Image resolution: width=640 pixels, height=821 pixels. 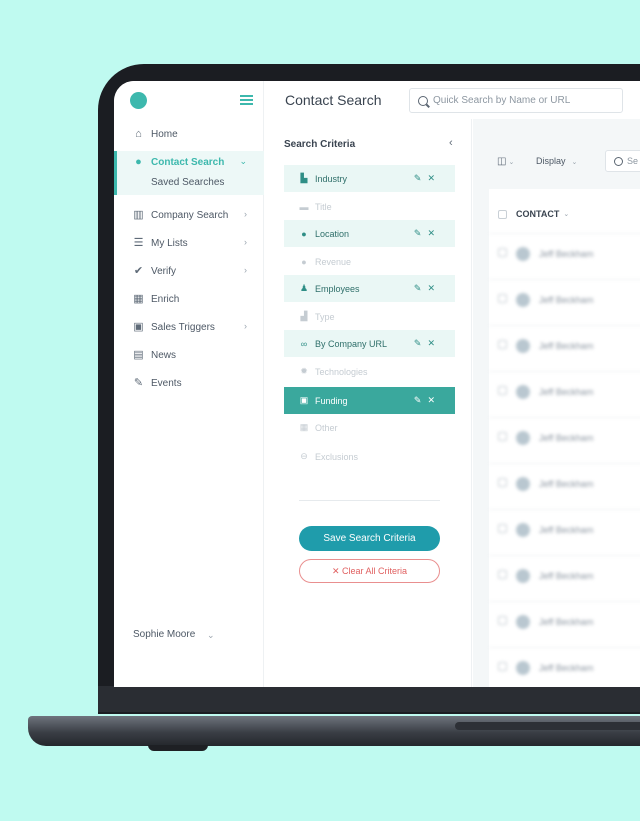 What do you see at coordinates (369, 538) in the screenshot?
I see `save-search-criteria-button: Save Search Criteria` at bounding box center [369, 538].